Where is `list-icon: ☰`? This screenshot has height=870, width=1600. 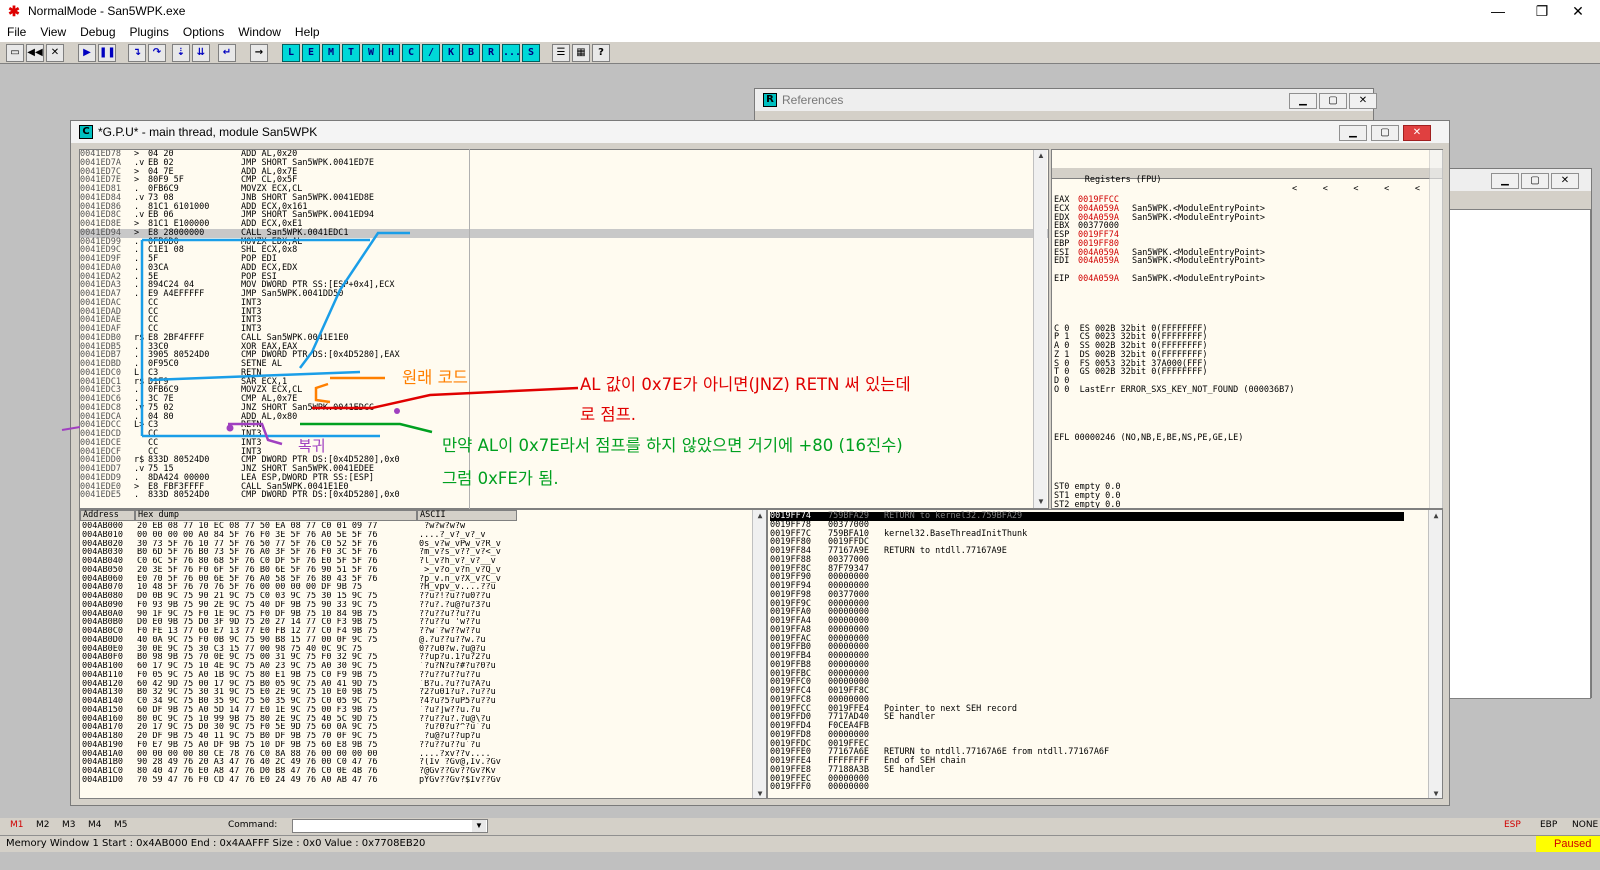
list-icon: ☰ is located at coordinates (561, 53).